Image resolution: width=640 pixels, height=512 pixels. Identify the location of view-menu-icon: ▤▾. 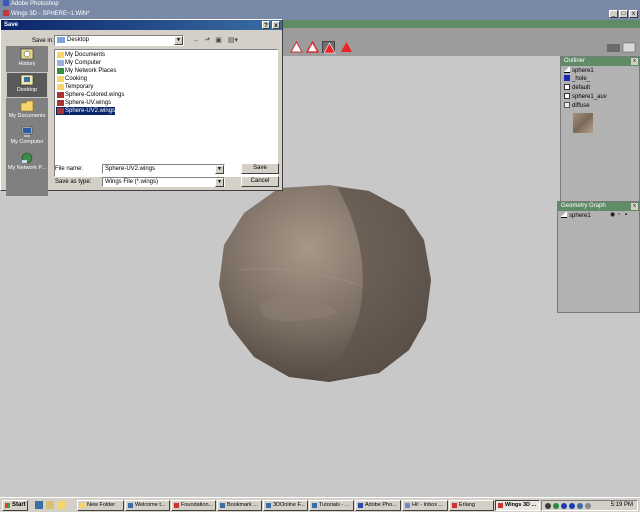
(233, 40).